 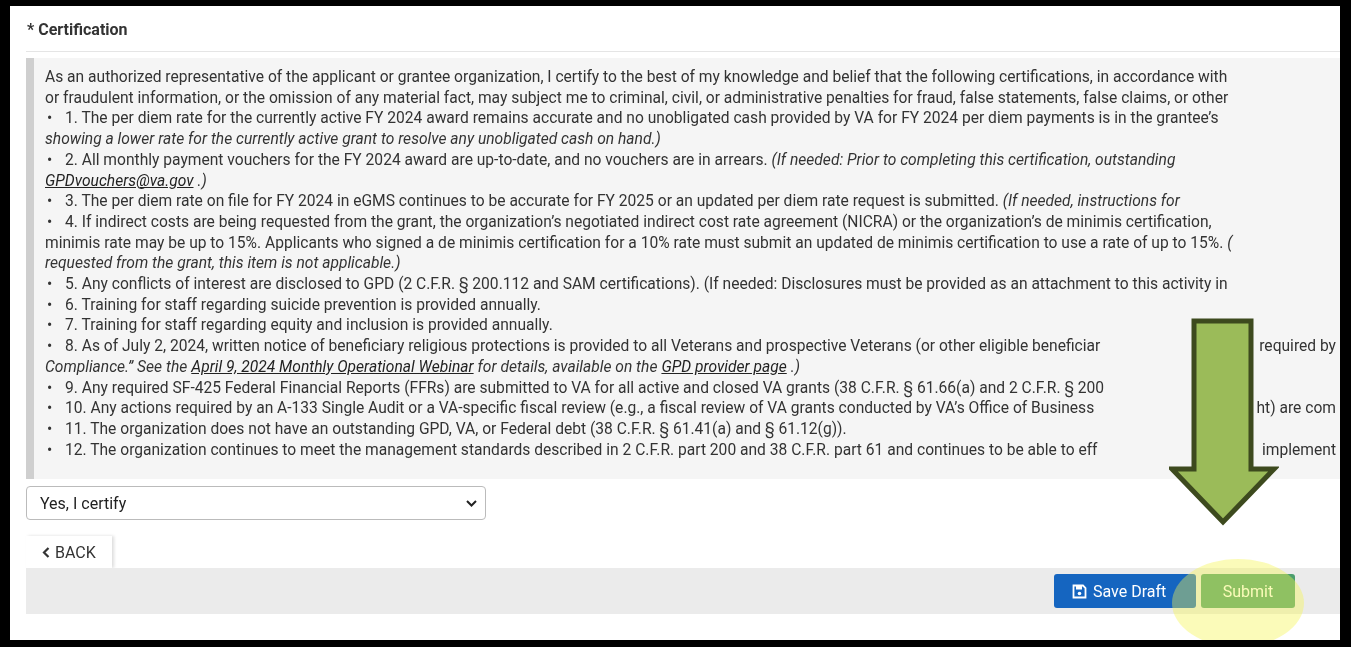 I want to click on item-text: 6. Training for staff regarding suicide prevention is provided annually., so click(x=303, y=305).